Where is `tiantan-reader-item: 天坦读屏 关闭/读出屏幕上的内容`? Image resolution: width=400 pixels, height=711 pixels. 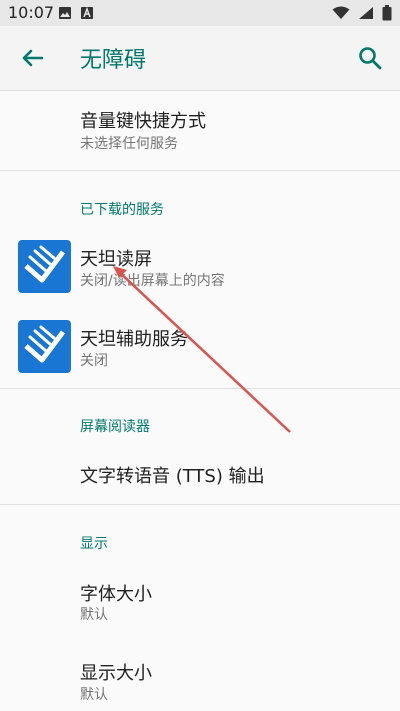
tiantan-reader-item: 天坦读屏 关闭/读出屏幕上的内容 is located at coordinates (200, 266).